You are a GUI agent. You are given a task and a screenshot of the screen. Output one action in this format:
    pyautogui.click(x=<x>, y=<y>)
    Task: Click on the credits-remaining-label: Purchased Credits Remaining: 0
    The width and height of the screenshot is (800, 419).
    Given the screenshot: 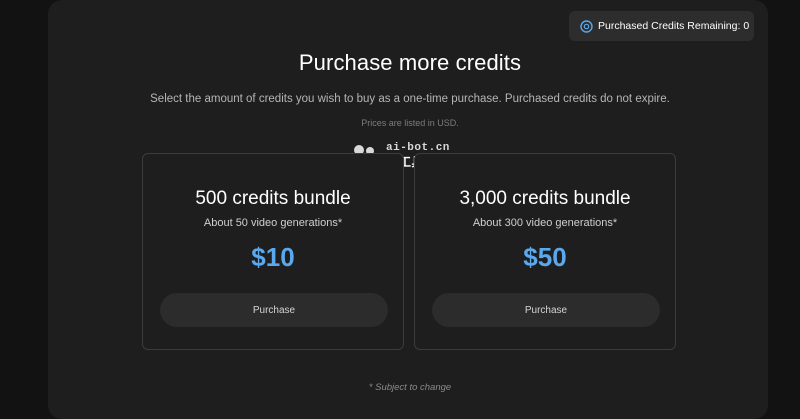 What is the action you would take?
    pyautogui.click(x=674, y=26)
    